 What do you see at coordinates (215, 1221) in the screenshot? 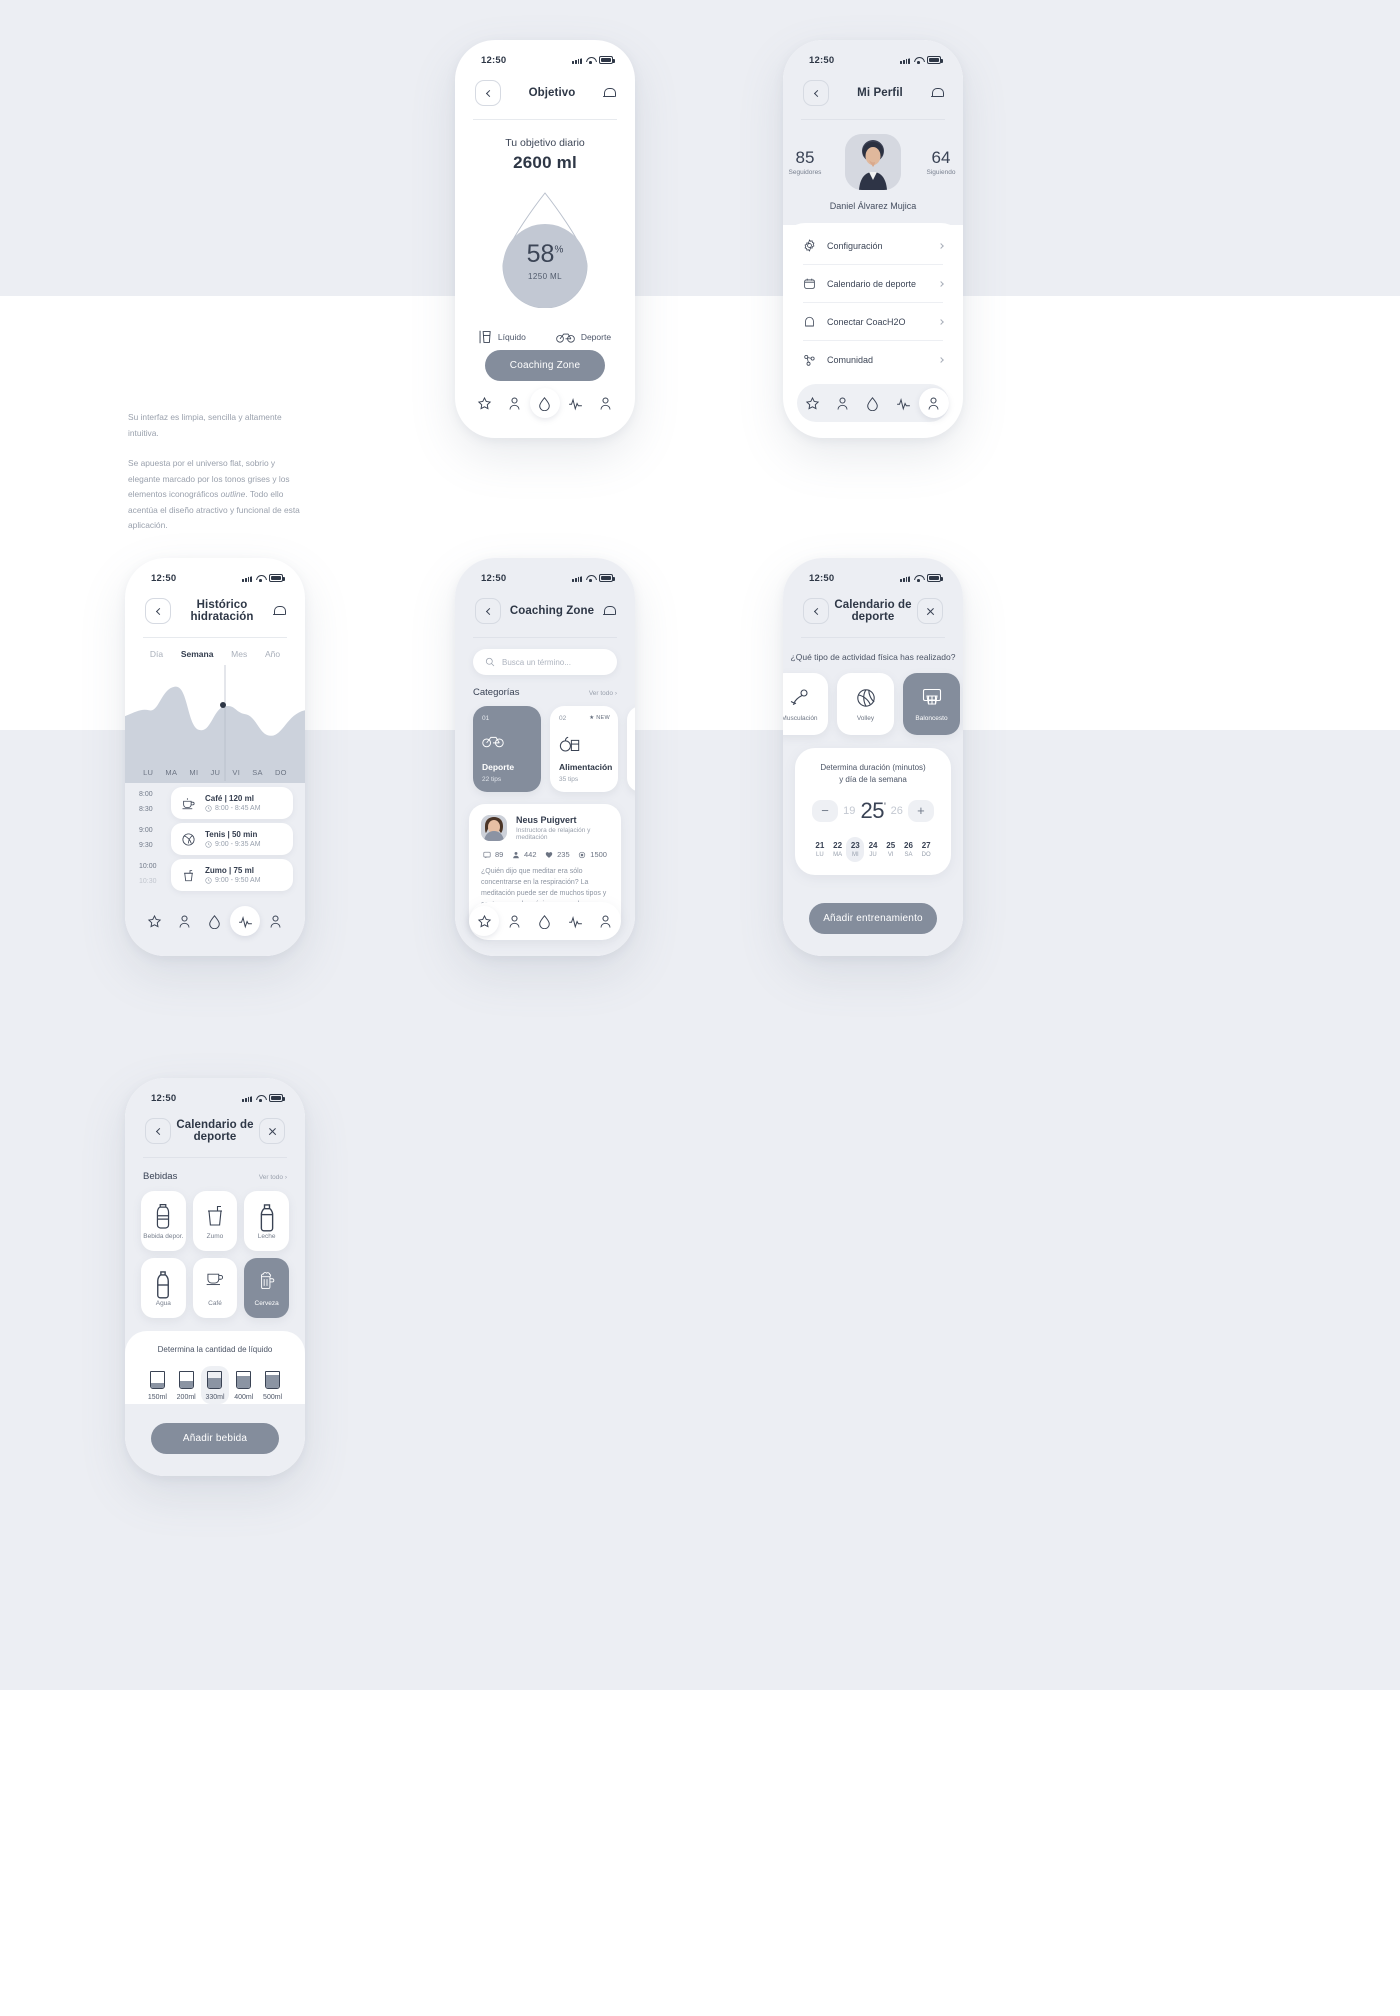
I see `beverage-card-zumo: Zumo` at bounding box center [215, 1221].